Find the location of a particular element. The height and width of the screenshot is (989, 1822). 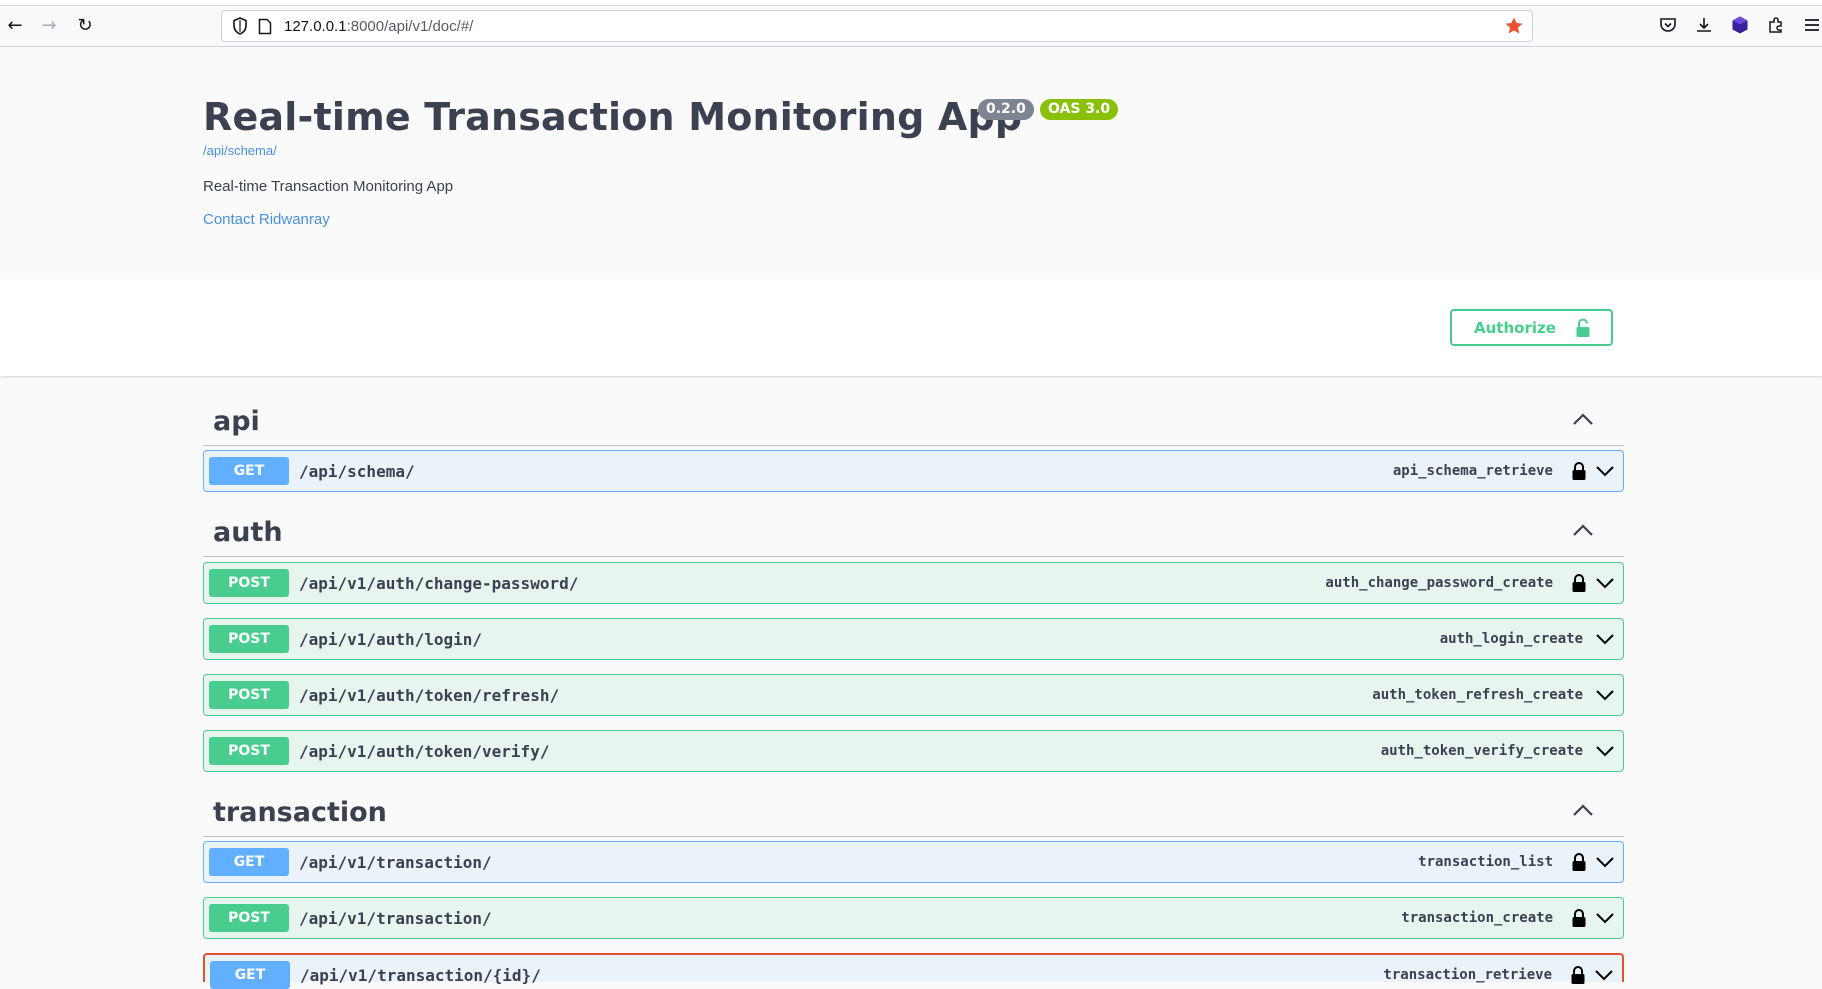

operation-id: transaction_retrieve is located at coordinates (1467, 975).